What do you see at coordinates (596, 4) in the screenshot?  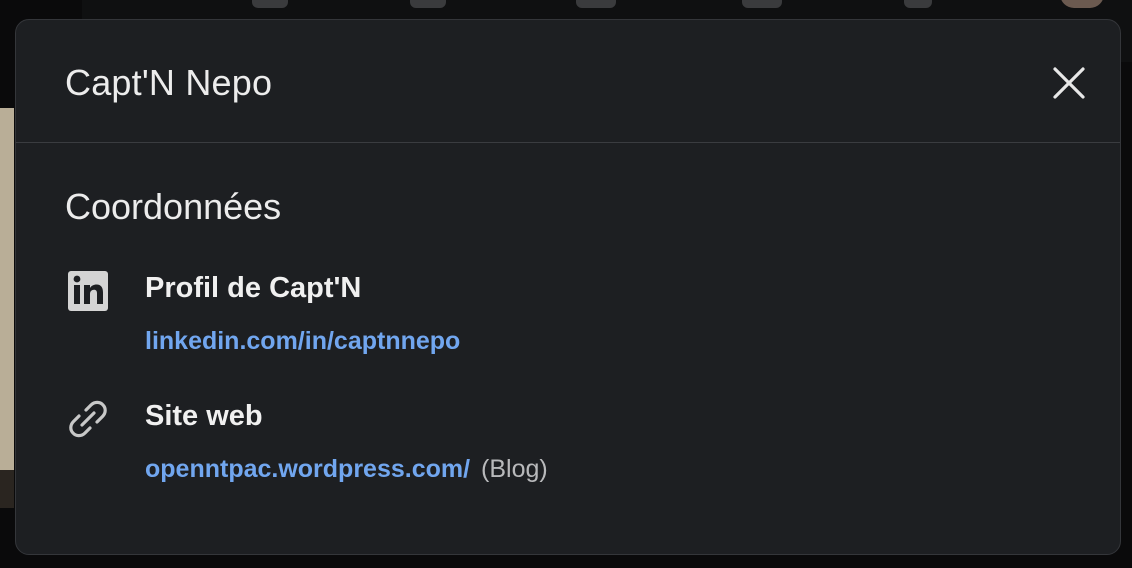 I see `nav-jobs-icon` at bounding box center [596, 4].